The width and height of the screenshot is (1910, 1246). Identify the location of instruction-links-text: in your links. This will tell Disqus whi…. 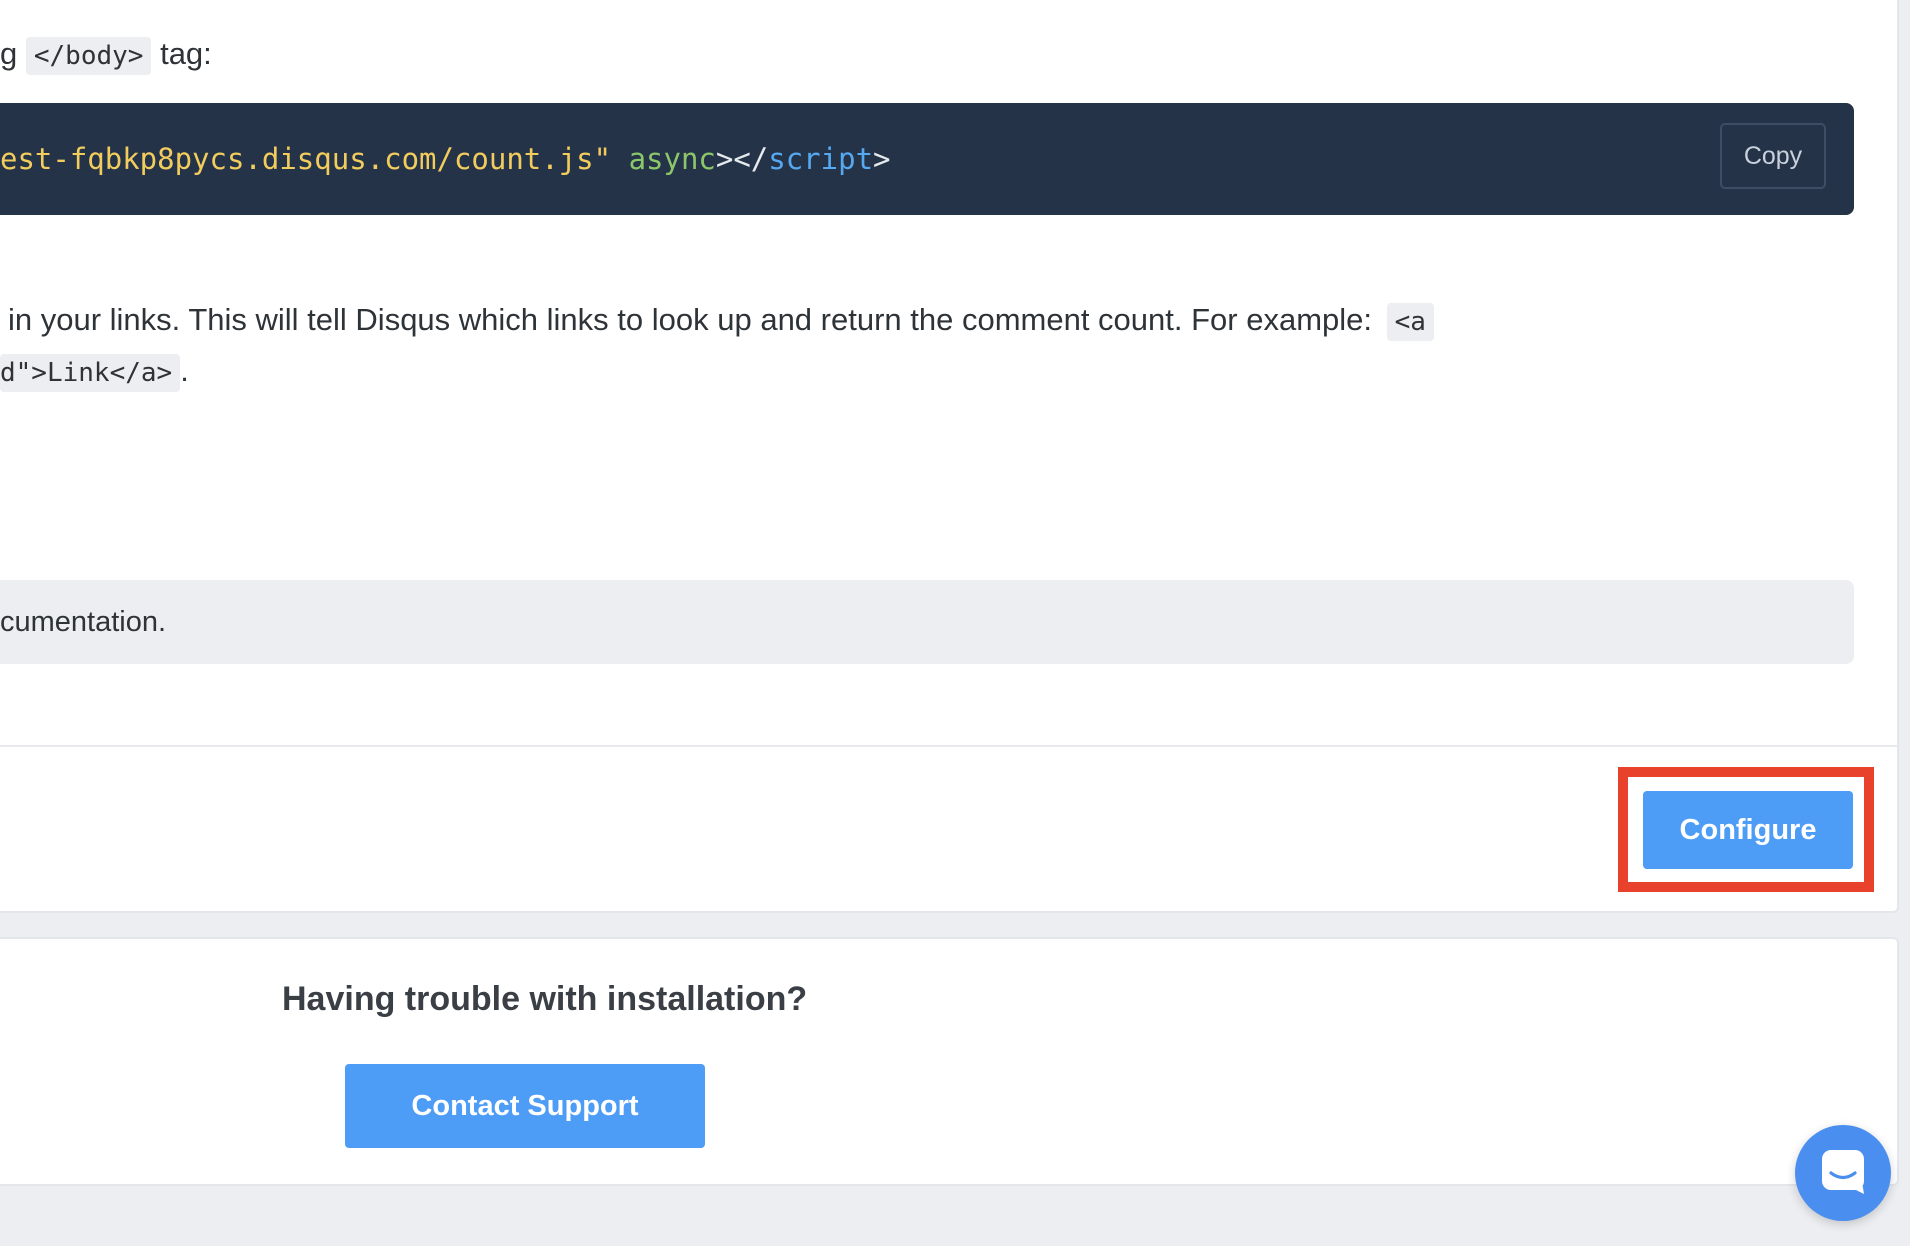
(690, 319).